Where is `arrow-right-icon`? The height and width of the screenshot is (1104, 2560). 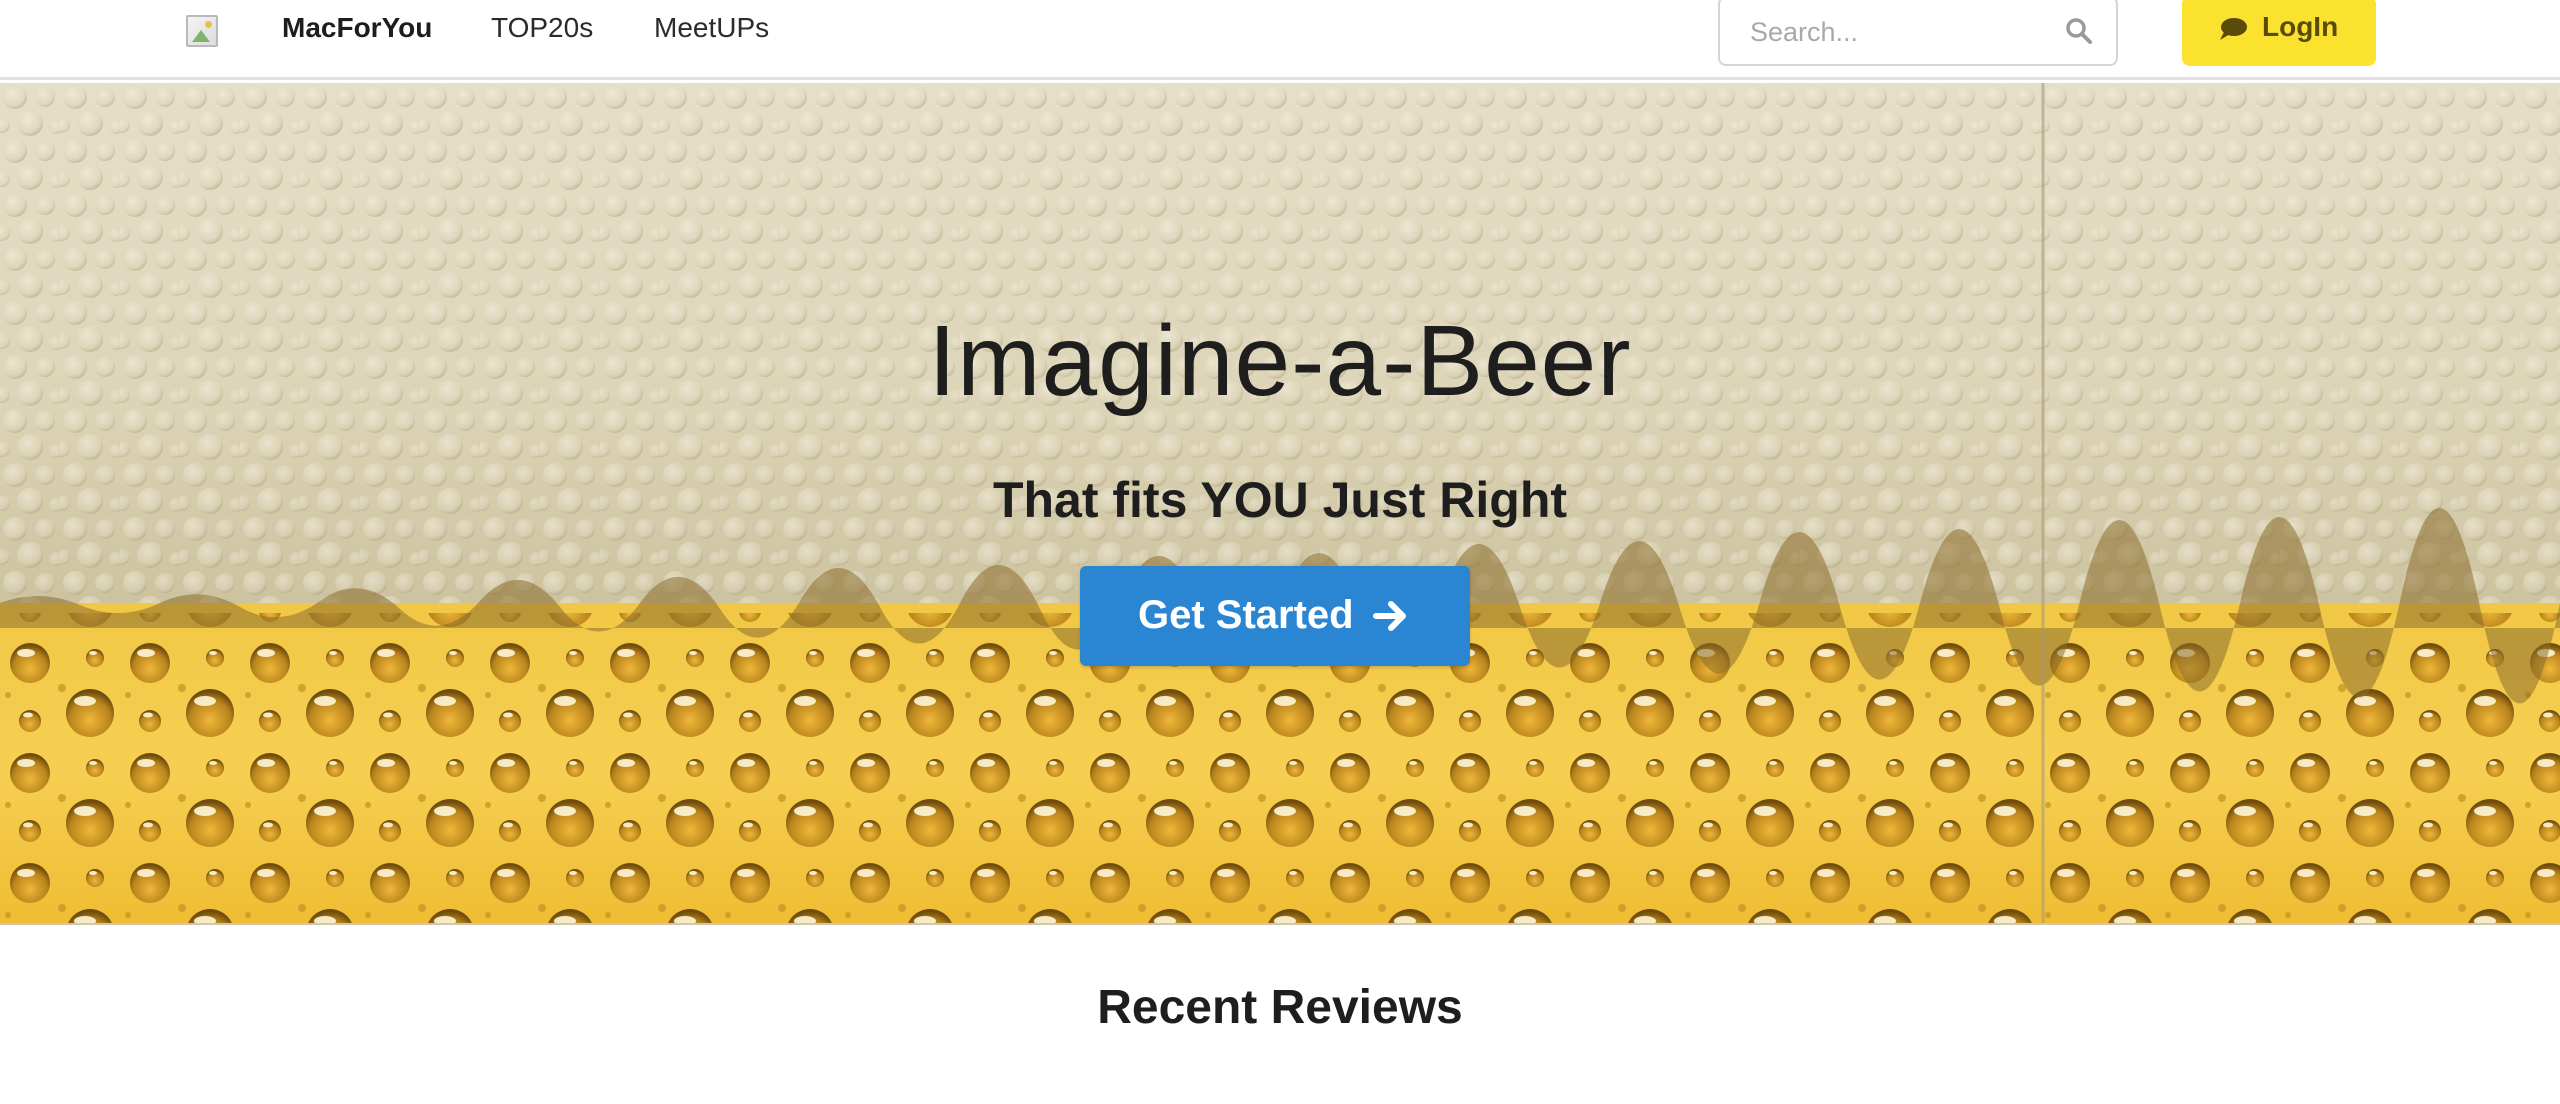
arrow-right-icon is located at coordinates (1389, 616).